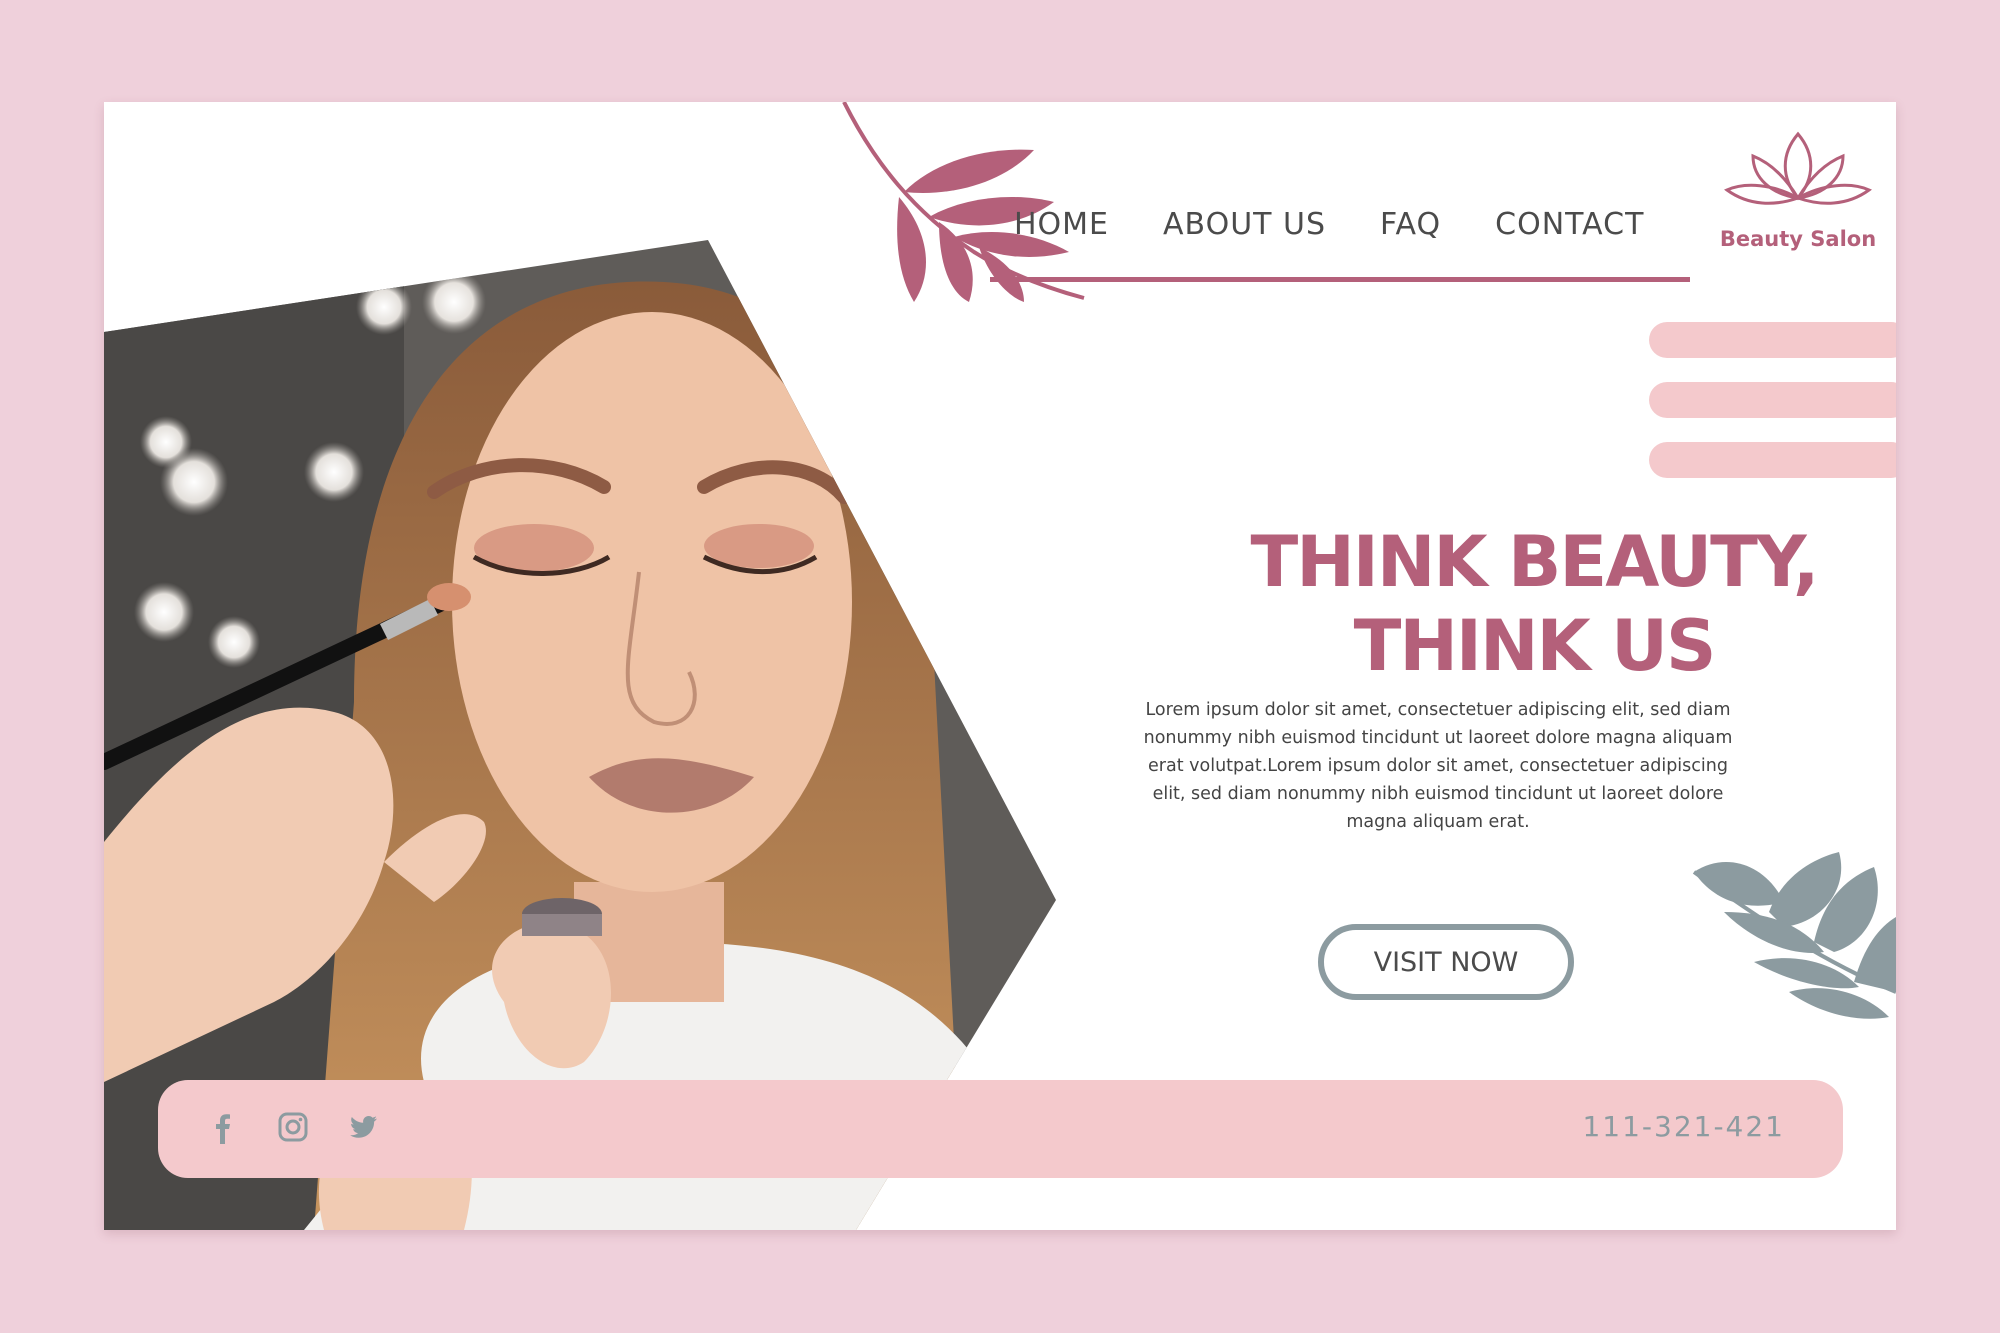 The image size is (2000, 1333). I want to click on visit-now-button: VISIT NOW, so click(1446, 962).